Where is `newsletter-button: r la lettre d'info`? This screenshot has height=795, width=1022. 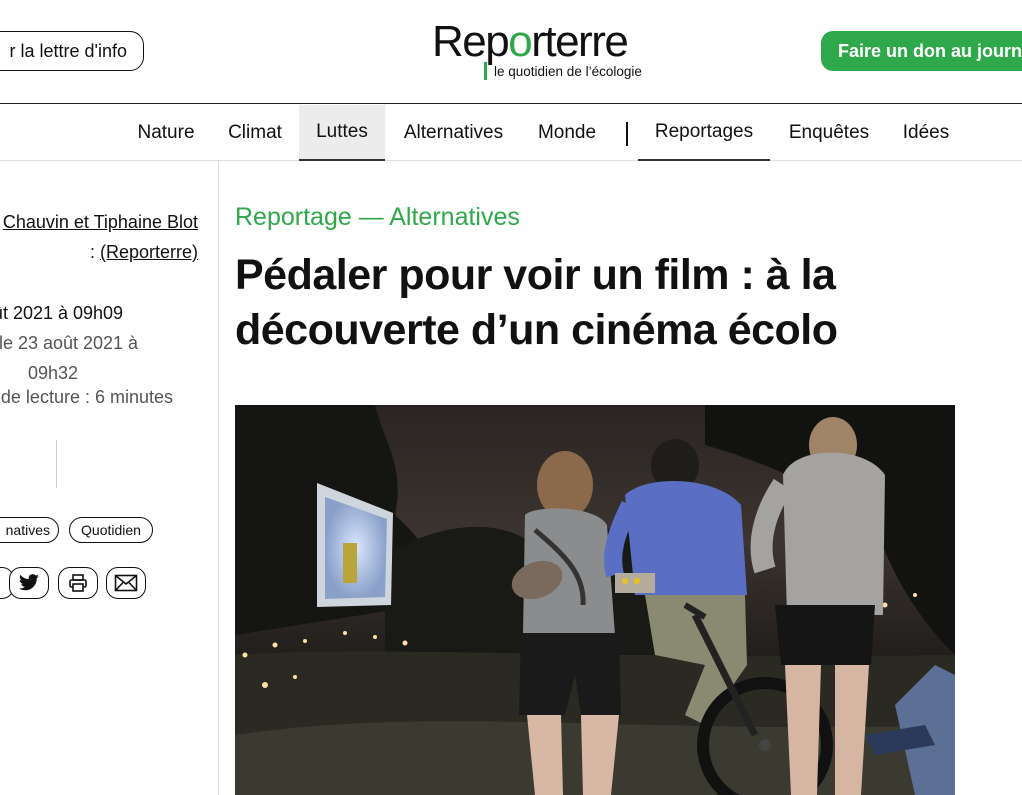
newsletter-button: r la lettre d'info is located at coordinates (72, 51).